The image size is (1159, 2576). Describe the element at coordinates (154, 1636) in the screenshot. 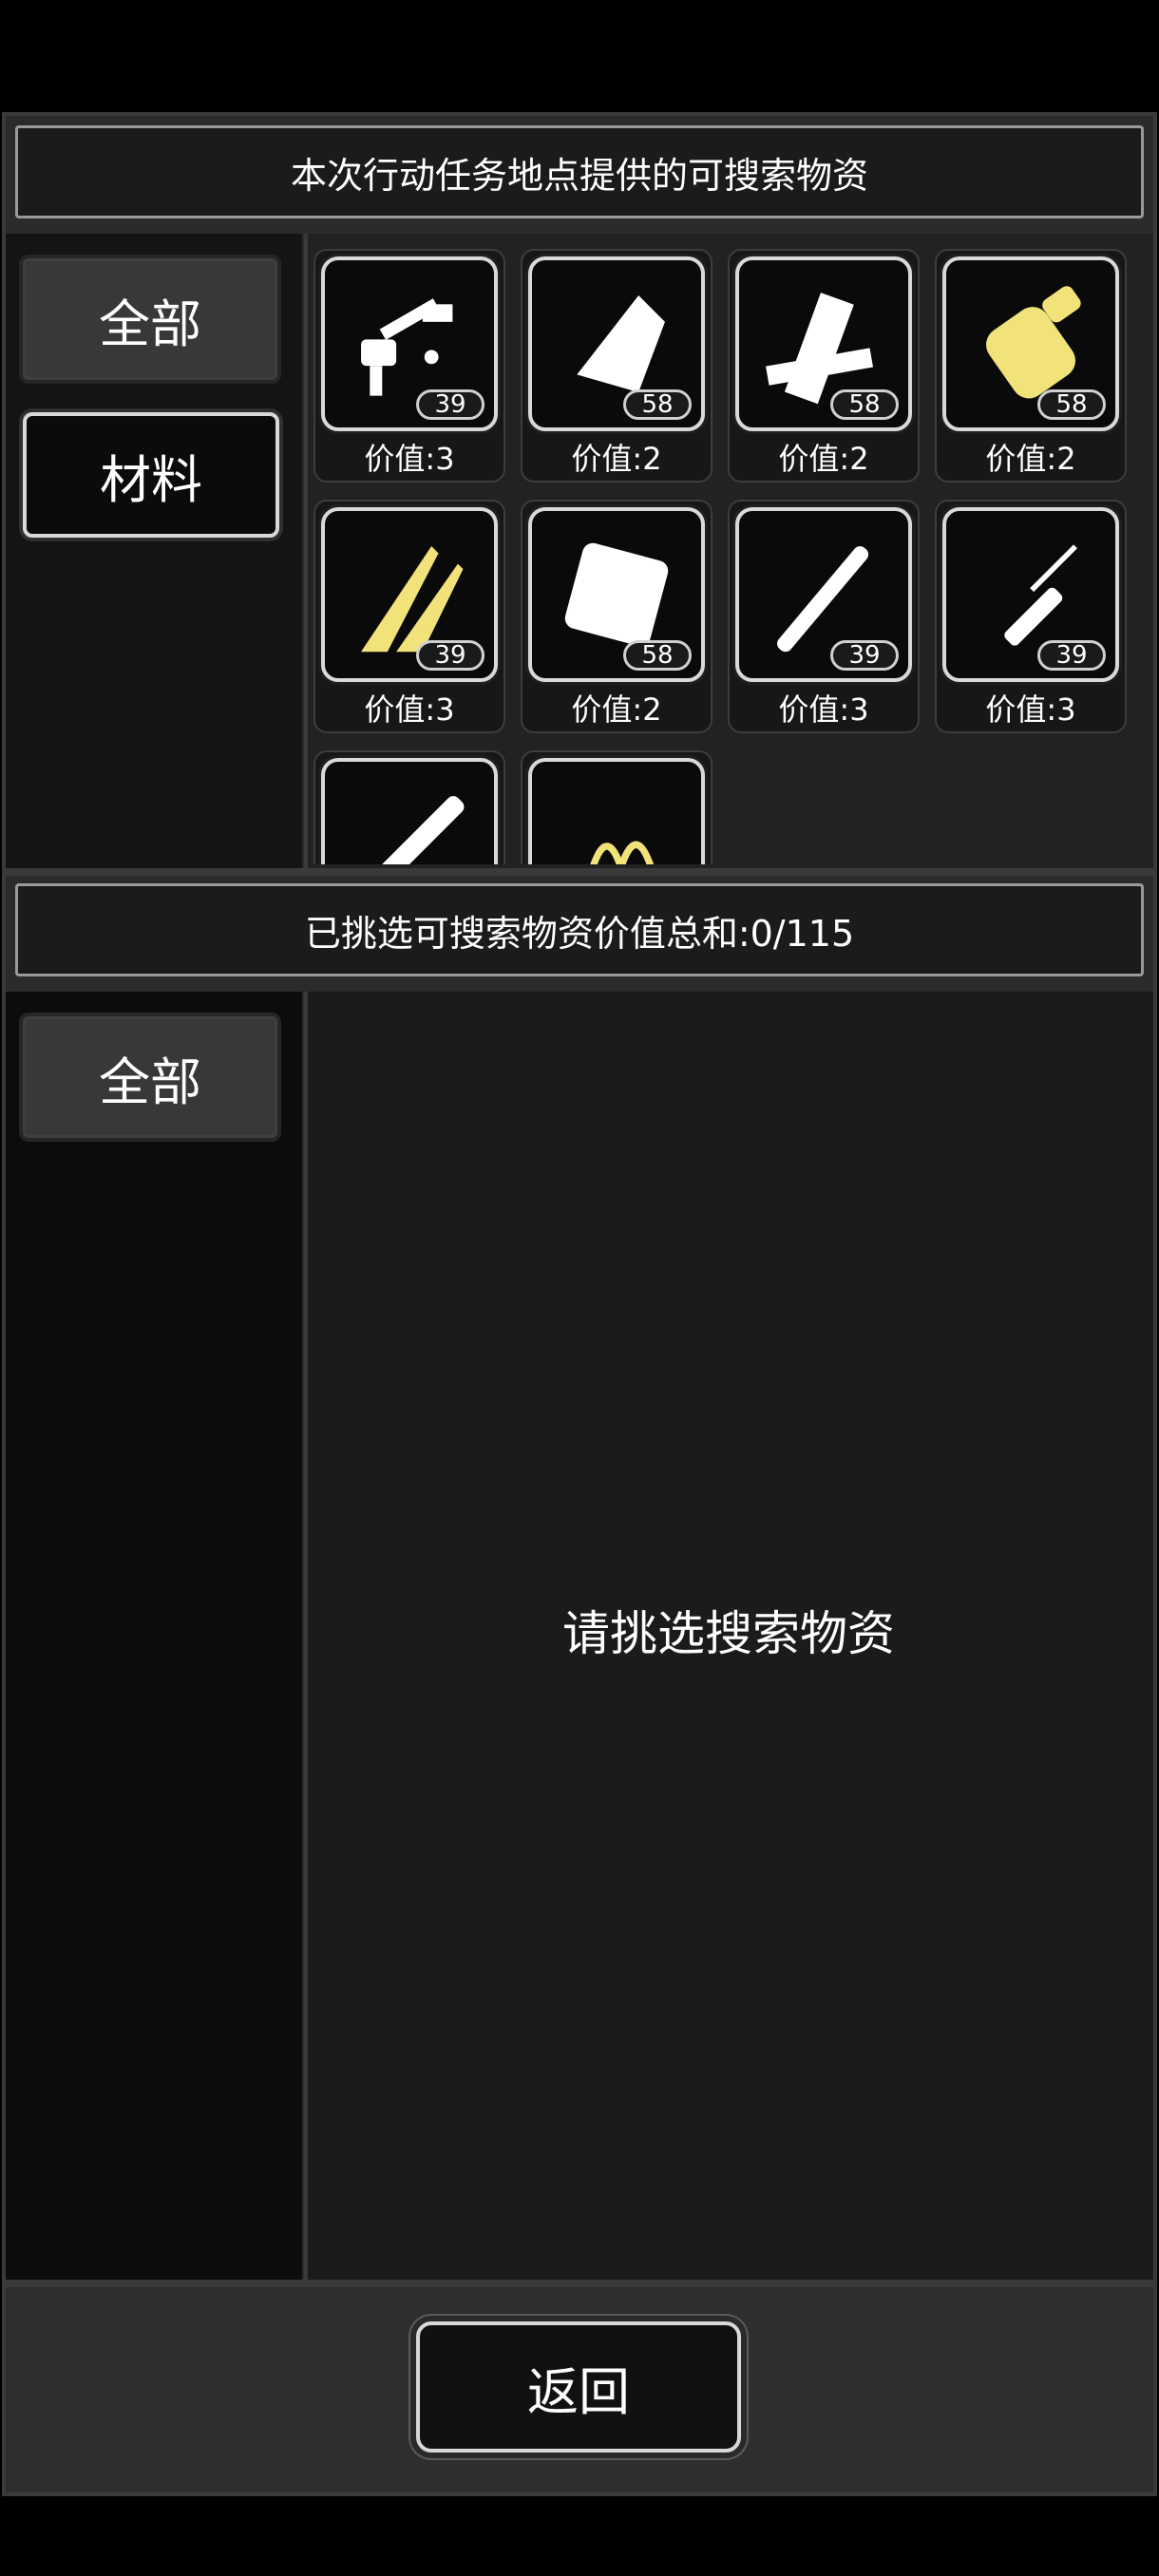

I see `bottom-tab-column` at that location.